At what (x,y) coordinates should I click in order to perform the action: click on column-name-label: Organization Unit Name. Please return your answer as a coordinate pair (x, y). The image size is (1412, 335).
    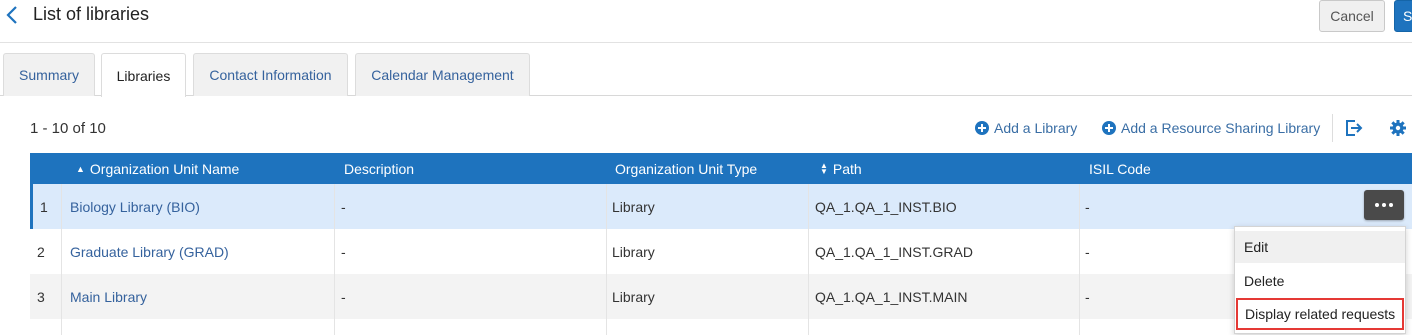
    Looking at the image, I should click on (164, 168).